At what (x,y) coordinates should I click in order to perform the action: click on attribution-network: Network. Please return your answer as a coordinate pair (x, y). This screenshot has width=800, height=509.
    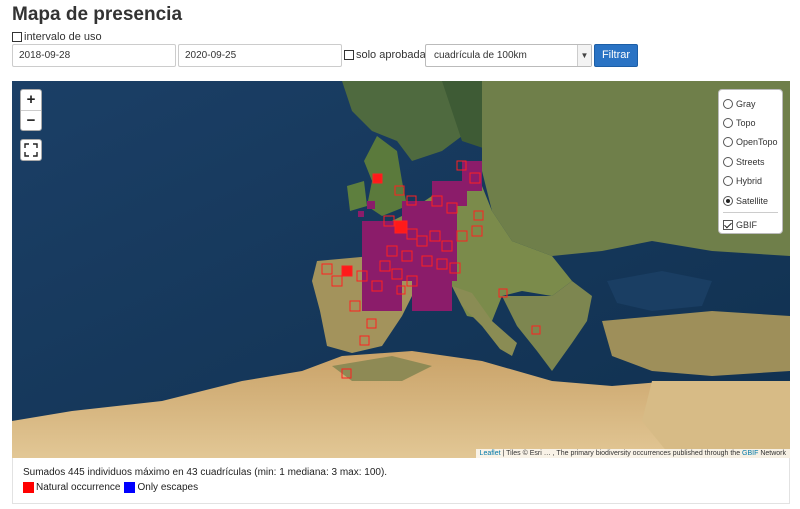
    Looking at the image, I should click on (772, 453).